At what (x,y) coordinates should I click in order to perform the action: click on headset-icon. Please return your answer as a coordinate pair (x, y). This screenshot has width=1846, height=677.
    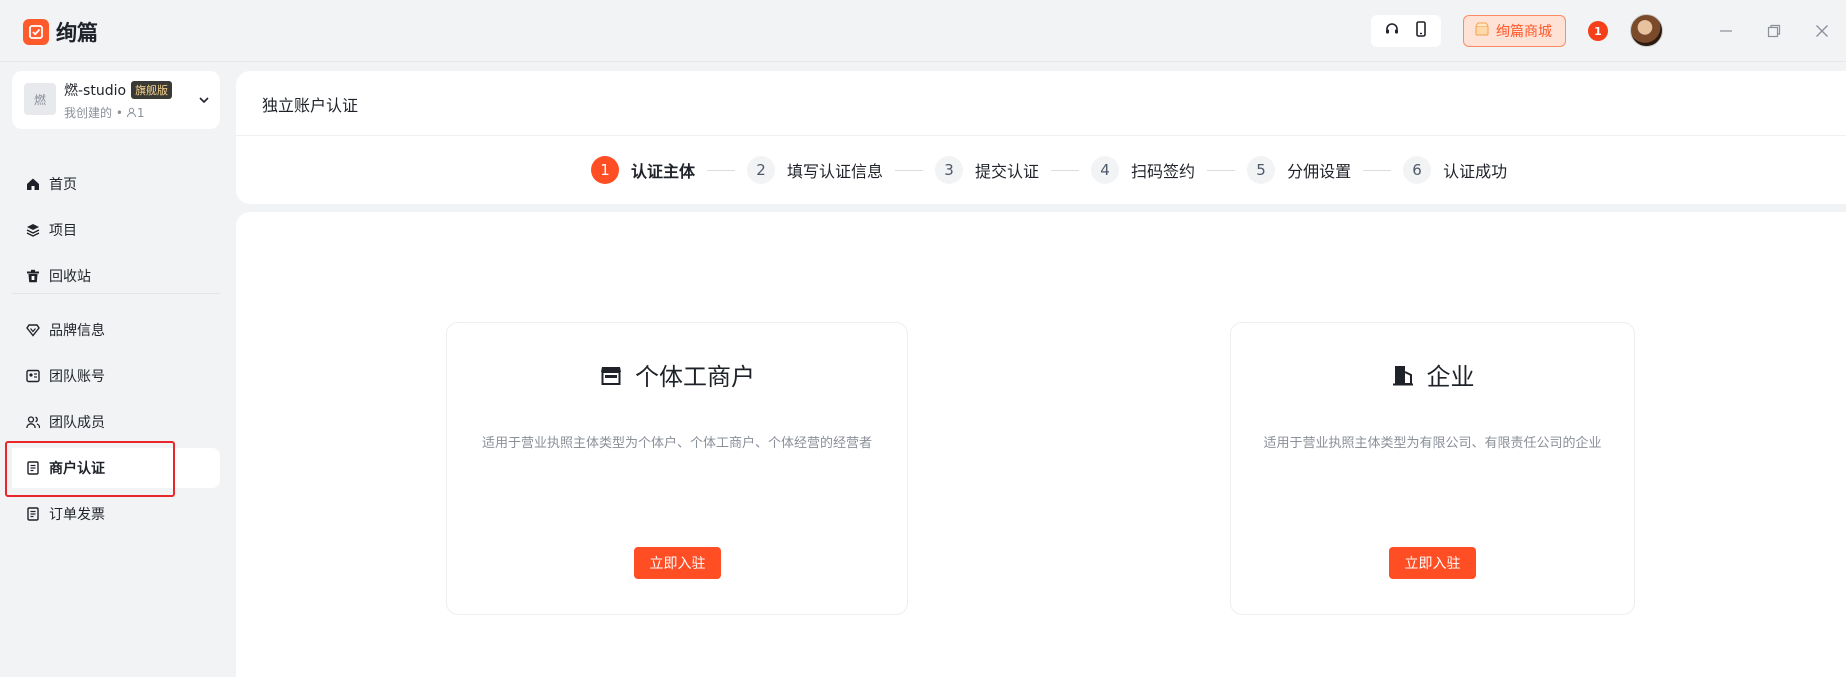
    Looking at the image, I should click on (1392, 31).